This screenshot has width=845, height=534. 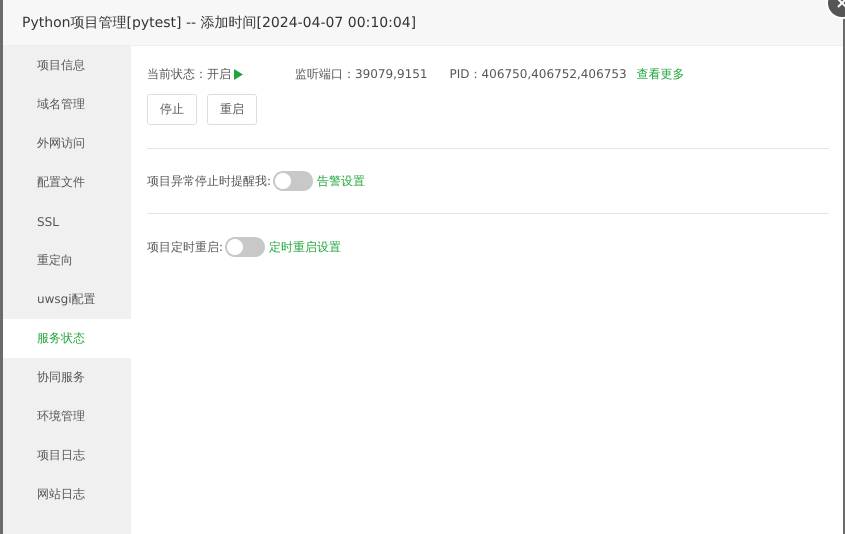 I want to click on sidebar-item: 重定向, so click(x=67, y=260).